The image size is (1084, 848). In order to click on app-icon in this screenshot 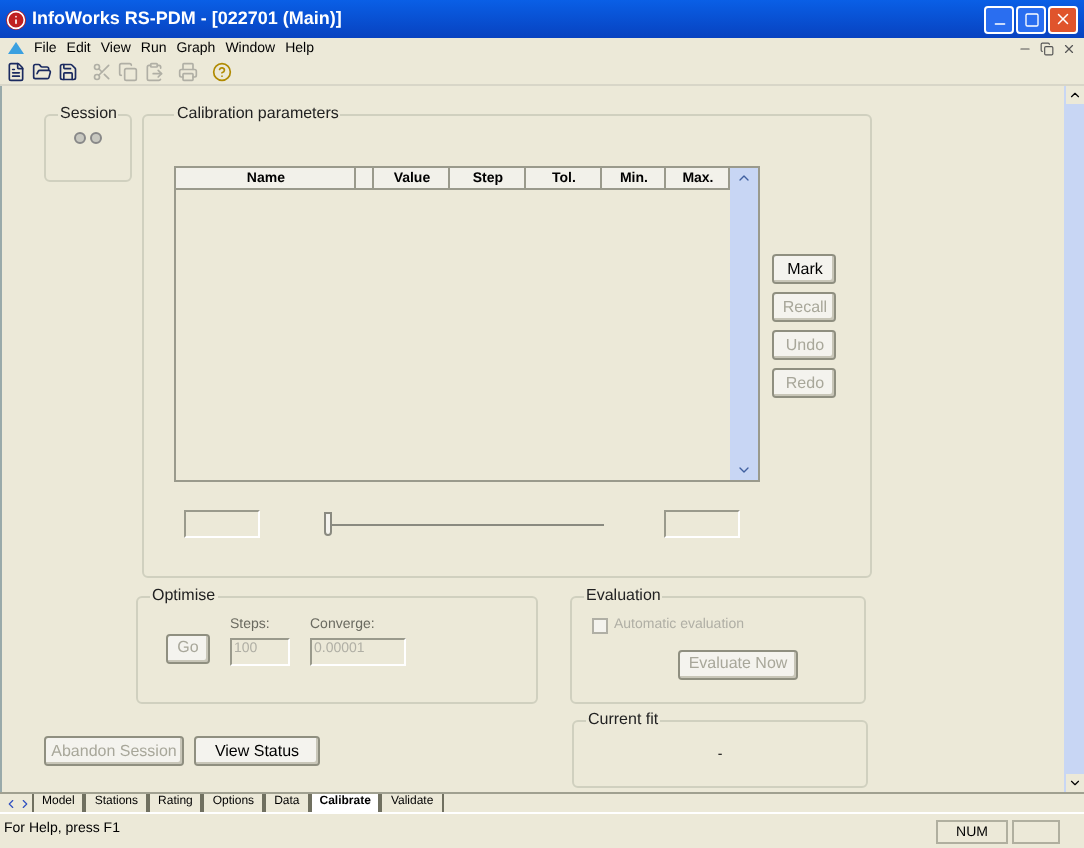, I will do `click(16, 19)`.